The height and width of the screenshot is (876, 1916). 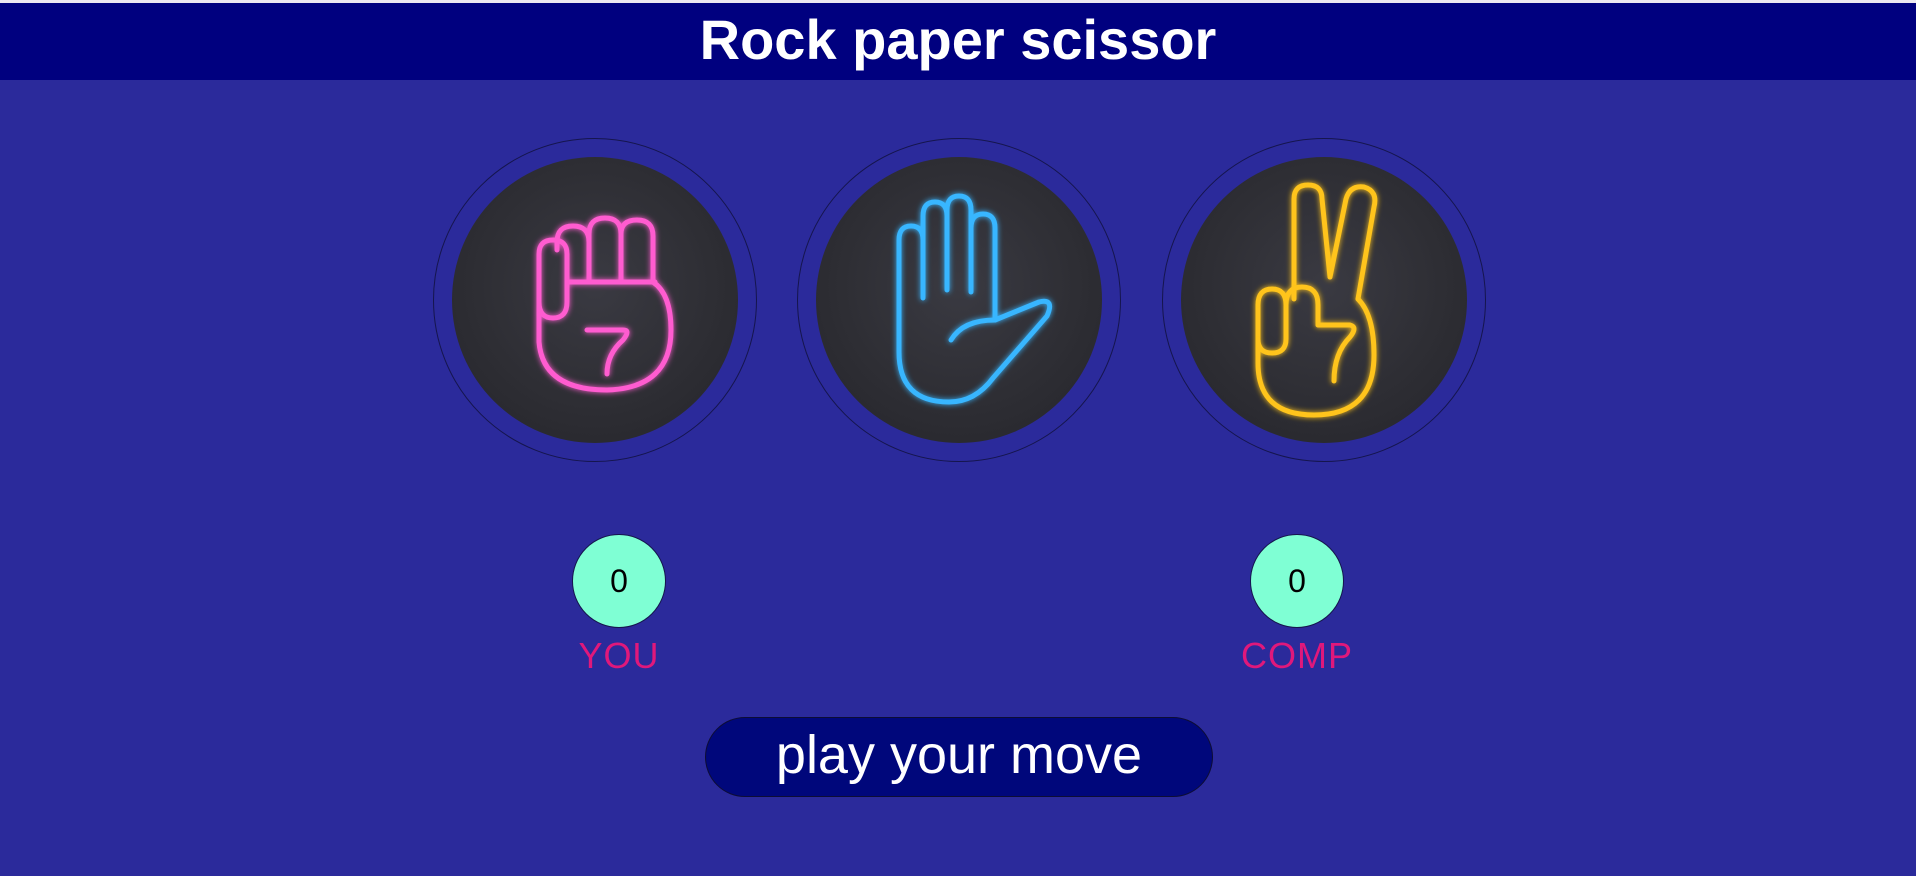 I want to click on rock-choice-button, so click(x=595, y=300).